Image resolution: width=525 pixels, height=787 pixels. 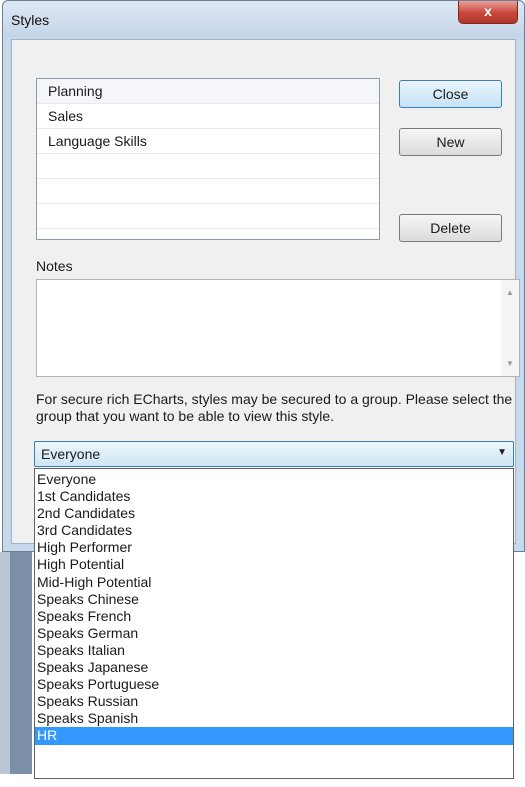 I want to click on group-select: Everyone ▼, so click(x=274, y=454).